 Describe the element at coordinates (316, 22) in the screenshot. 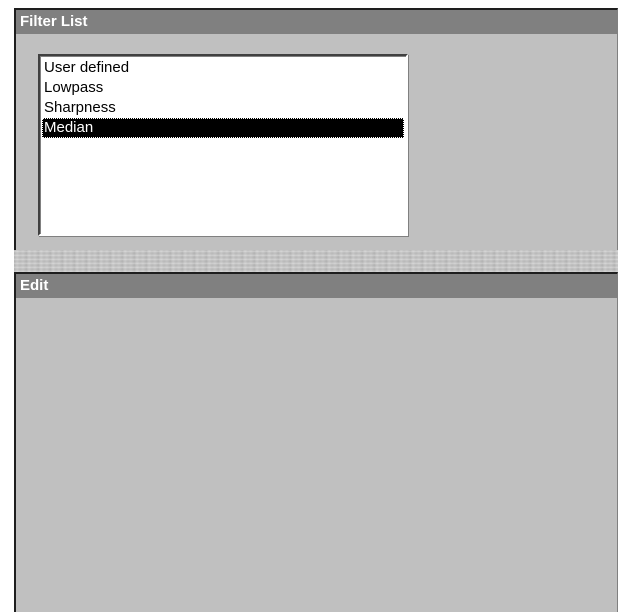

I see `filter-list-title: Filter List` at that location.